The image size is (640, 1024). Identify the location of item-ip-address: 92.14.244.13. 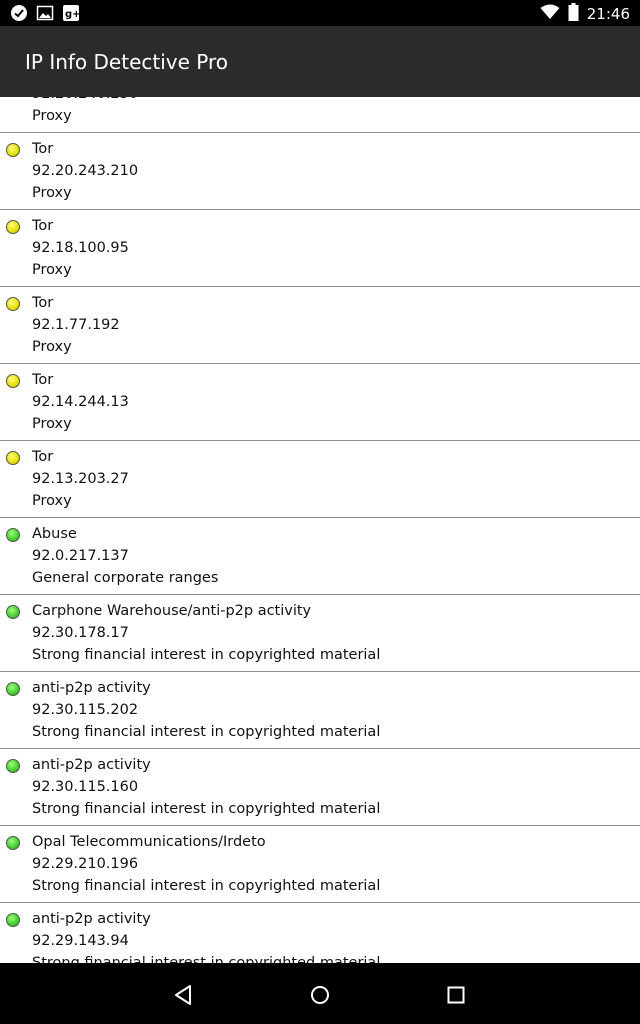
(80, 402).